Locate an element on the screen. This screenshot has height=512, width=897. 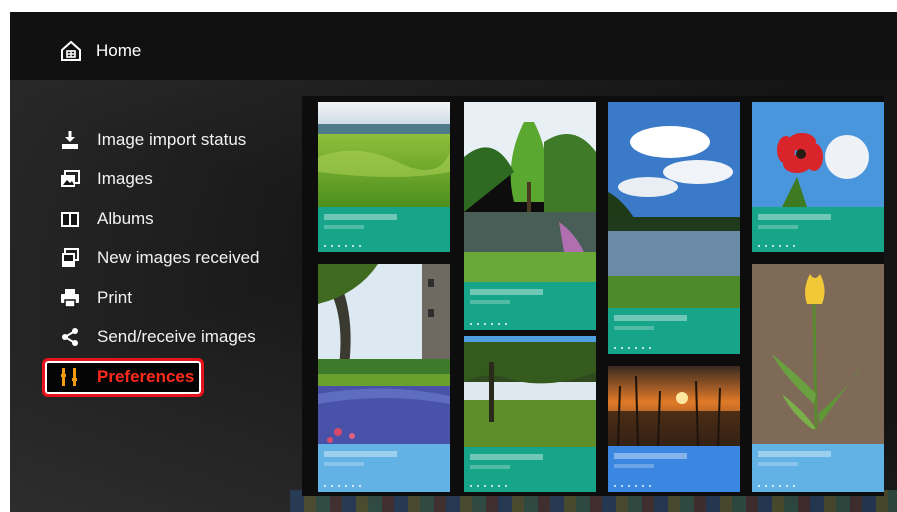
home-icon is located at coordinates (71, 50).